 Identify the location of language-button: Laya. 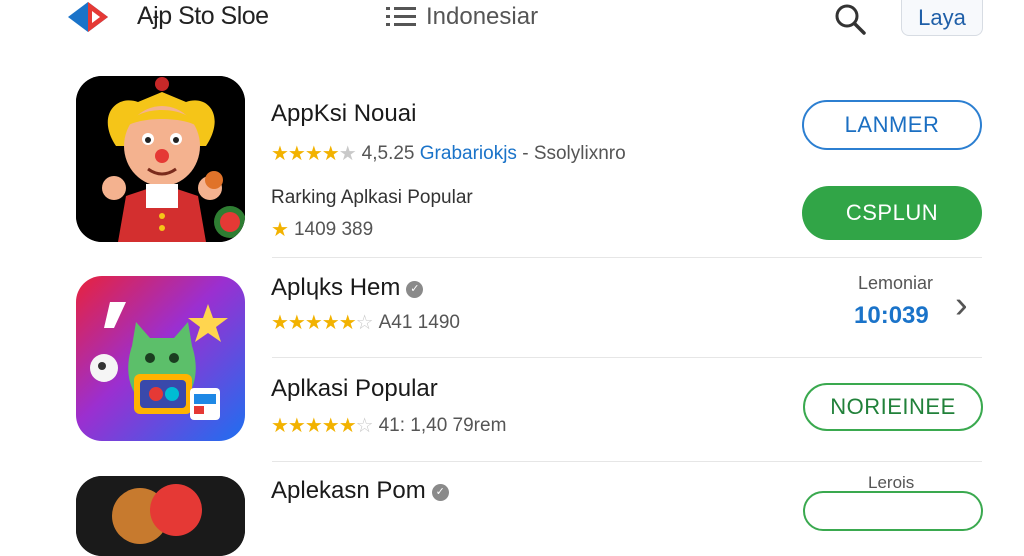
(942, 18).